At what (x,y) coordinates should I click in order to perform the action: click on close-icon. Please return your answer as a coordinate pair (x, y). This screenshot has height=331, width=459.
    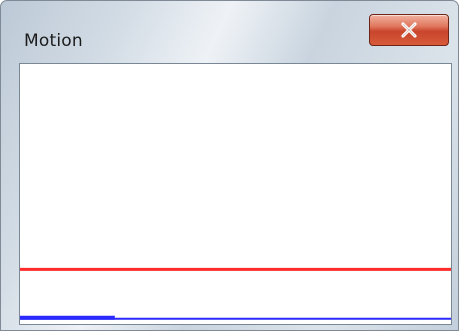
    Looking at the image, I should click on (409, 30).